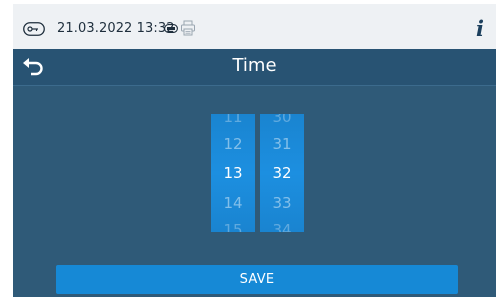 The height and width of the screenshot is (298, 501). What do you see at coordinates (480, 29) in the screenshot?
I see `info-icon: i` at bounding box center [480, 29].